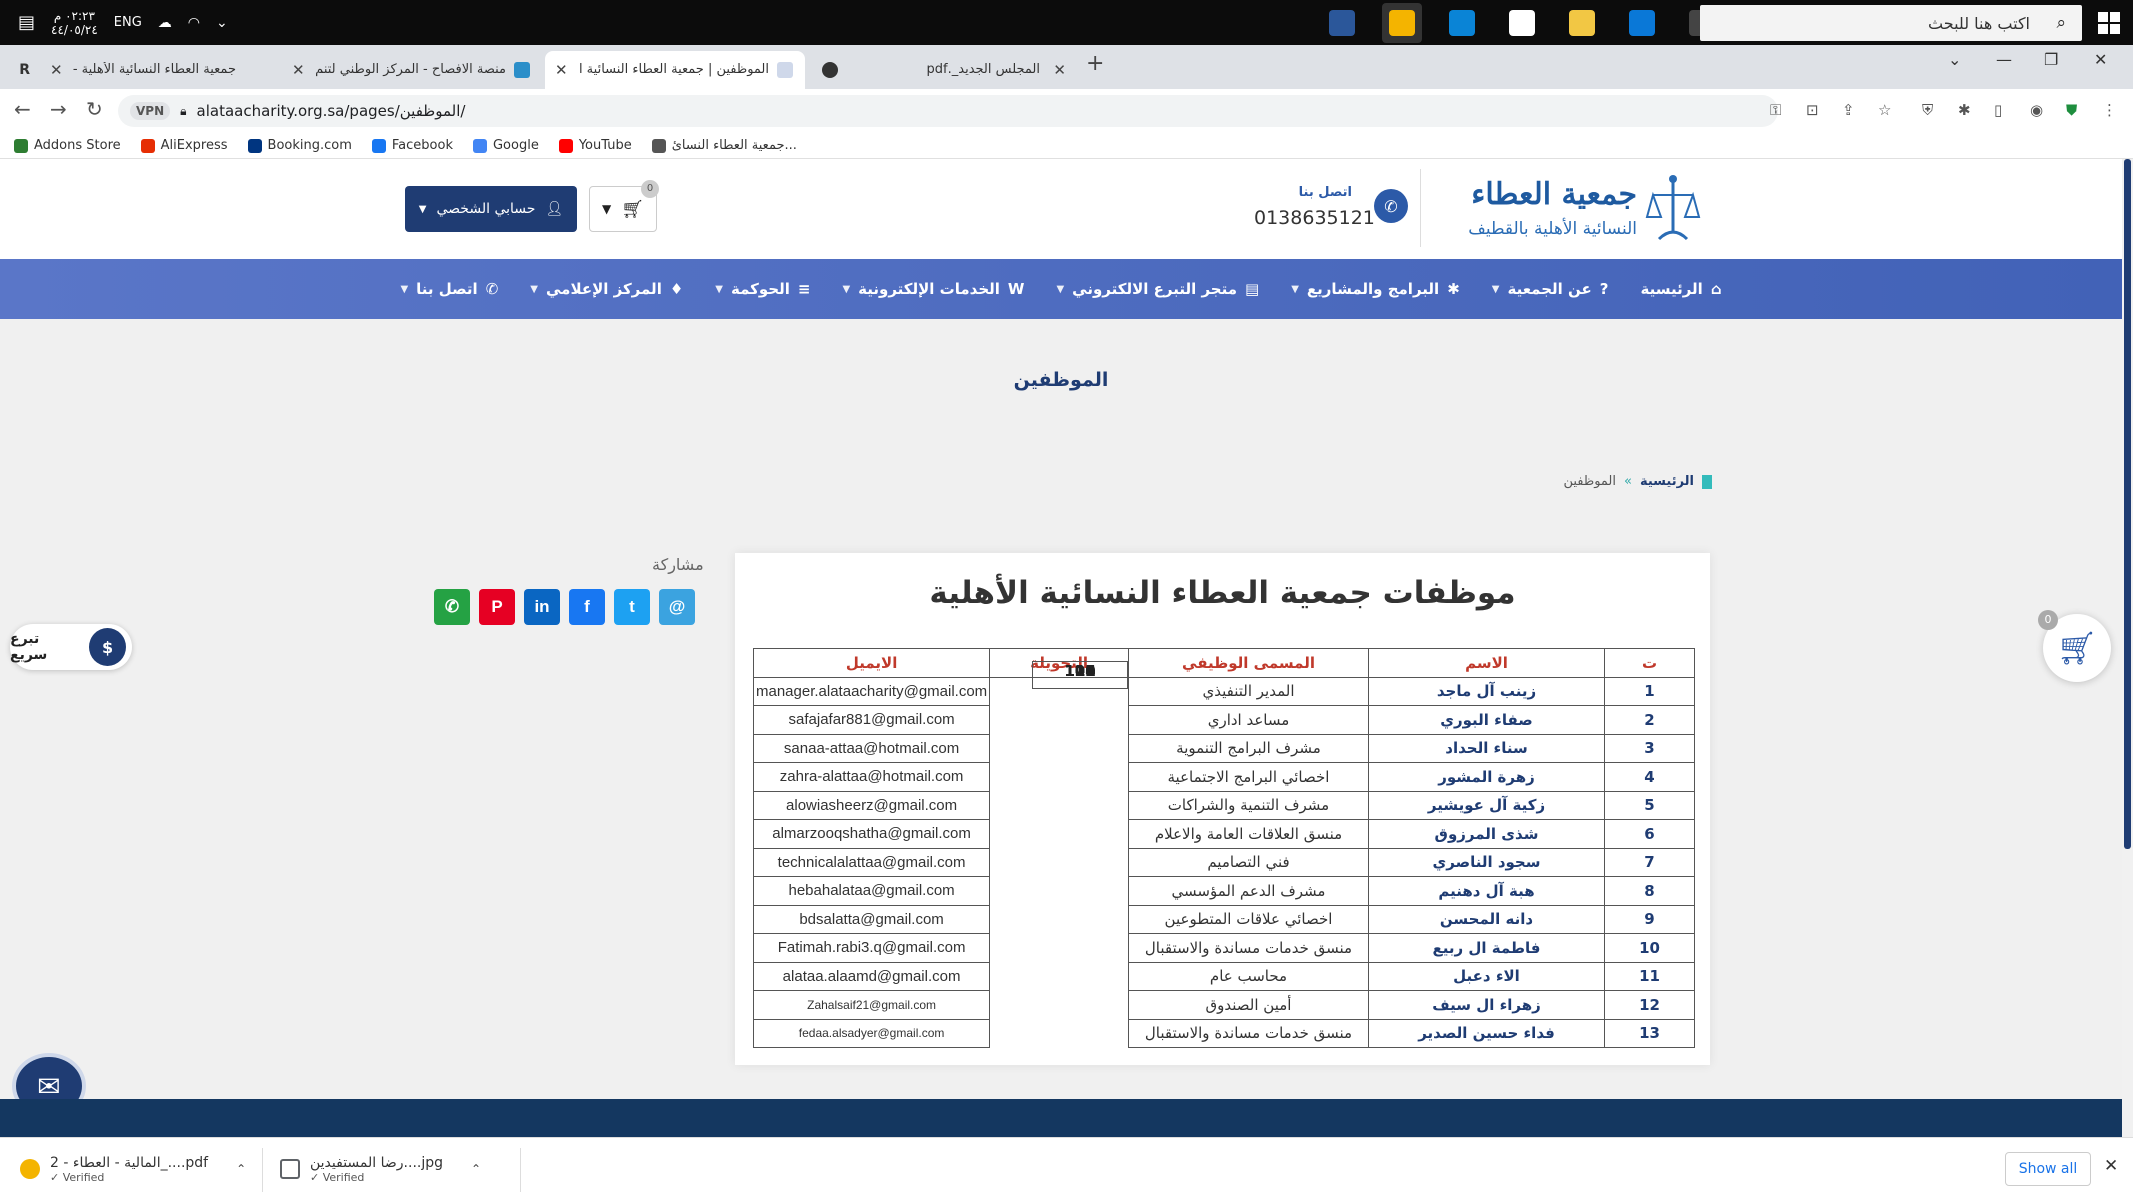  Describe the element at coordinates (871, 919) in the screenshot. I see `cell-email: bdsalatta@gmail.com` at that location.